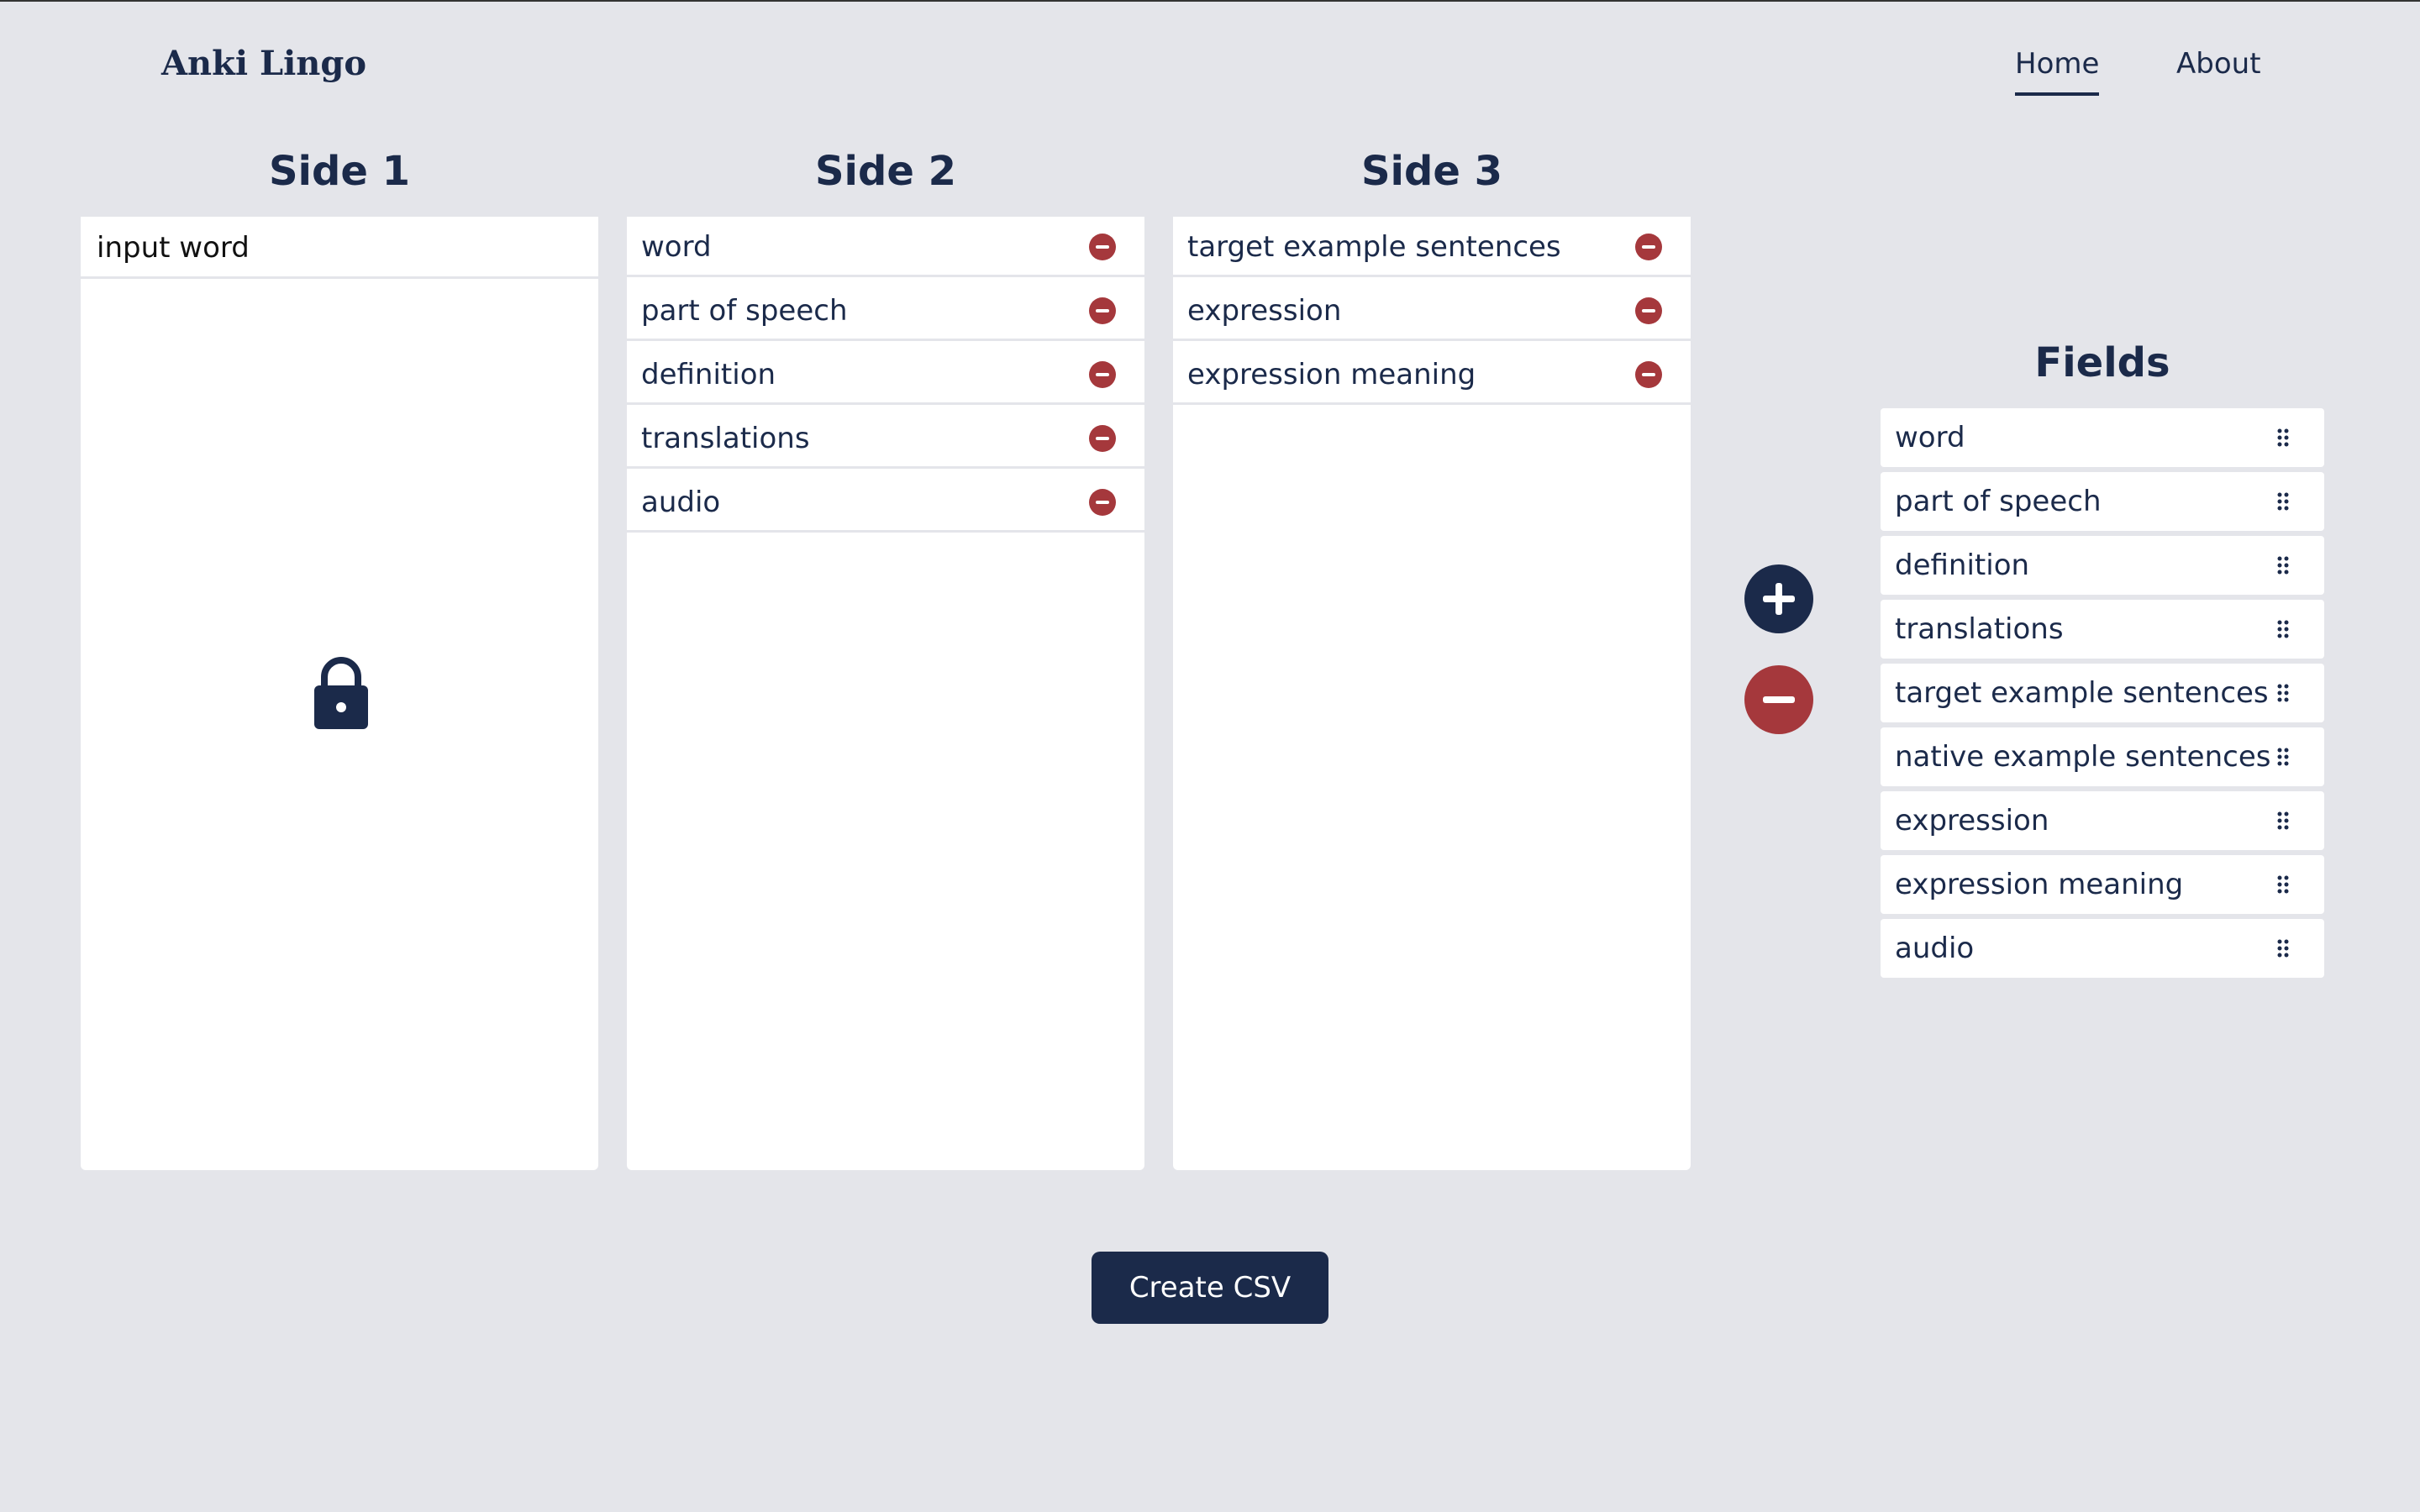 This screenshot has width=2420, height=1512. I want to click on side-3-item: expression meaning, so click(1432, 374).